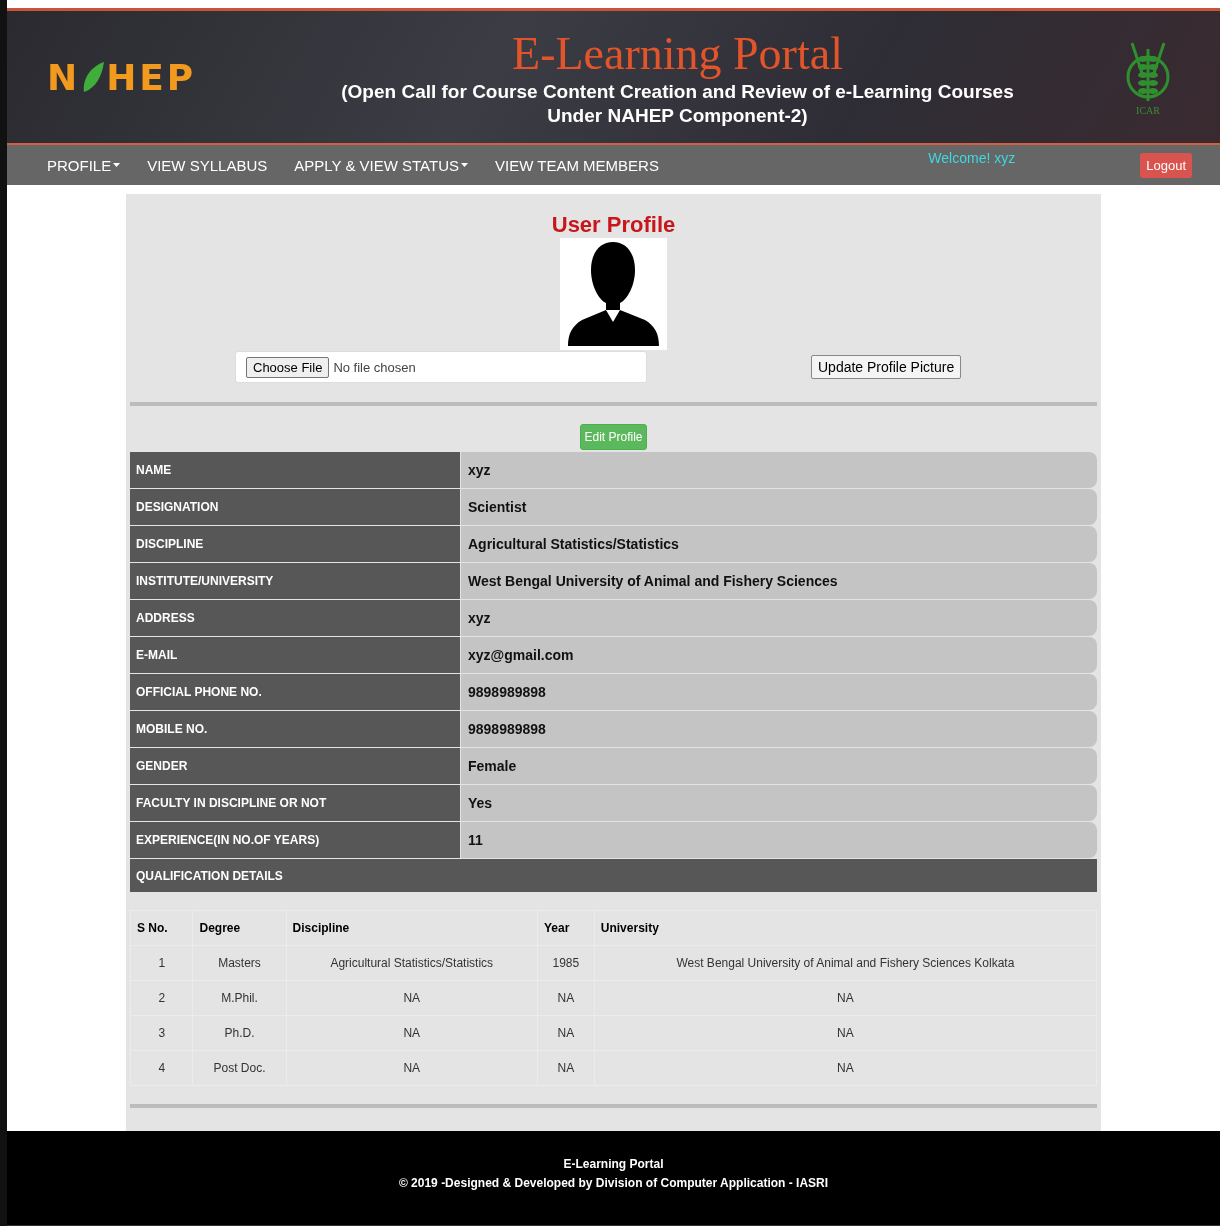  I want to click on table-cell: M.Phil., so click(240, 998).